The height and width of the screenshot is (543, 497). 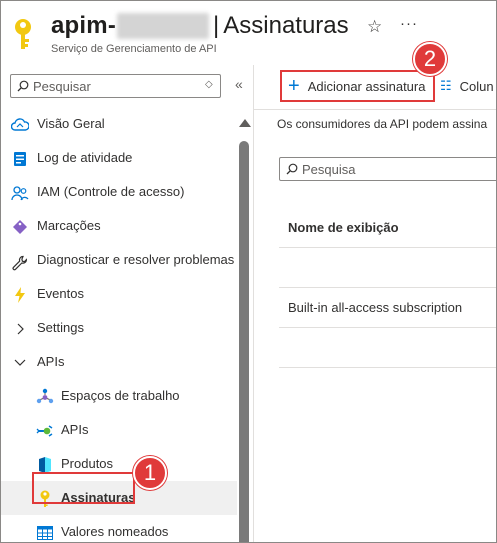 What do you see at coordinates (387, 228) in the screenshot?
I see `column-header-display-name: Nome de exibição` at bounding box center [387, 228].